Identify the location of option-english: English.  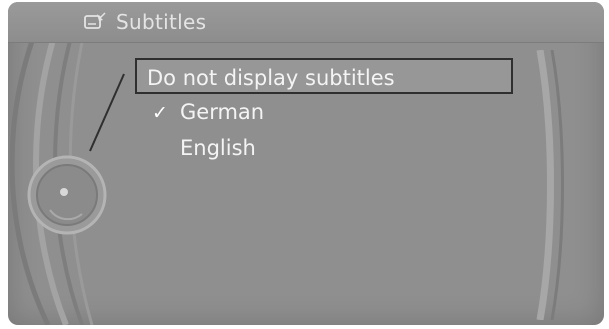
(302, 148).